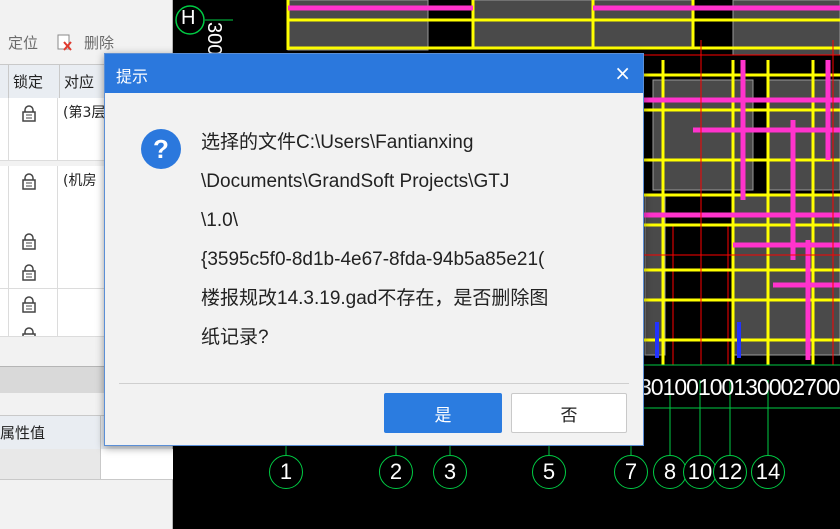 The height and width of the screenshot is (529, 840). I want to click on axis-bubble: 12, so click(730, 472).